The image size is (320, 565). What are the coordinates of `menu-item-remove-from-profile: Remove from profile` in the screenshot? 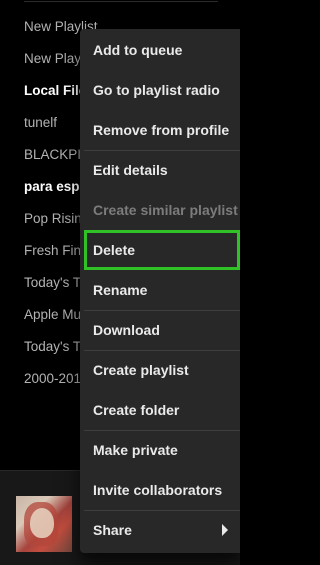 It's located at (162, 130).